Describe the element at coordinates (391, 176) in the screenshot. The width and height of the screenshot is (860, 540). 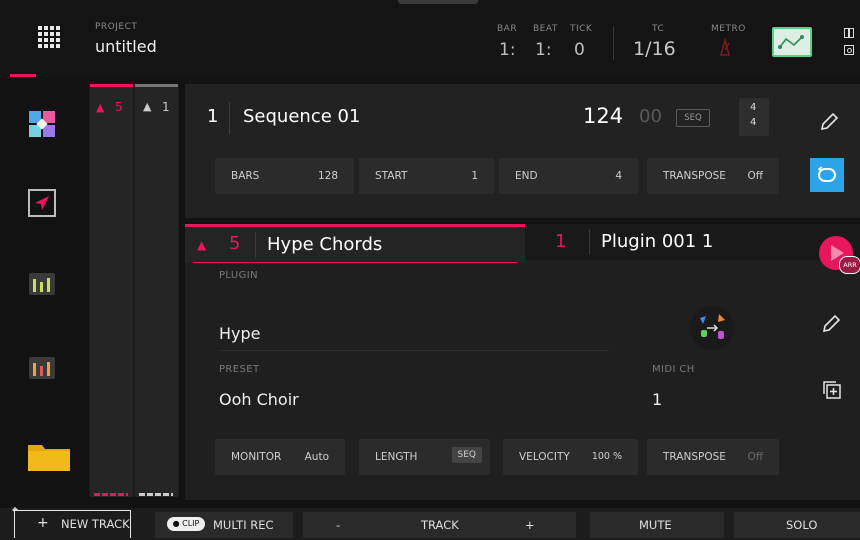
I see `start-label: START` at that location.